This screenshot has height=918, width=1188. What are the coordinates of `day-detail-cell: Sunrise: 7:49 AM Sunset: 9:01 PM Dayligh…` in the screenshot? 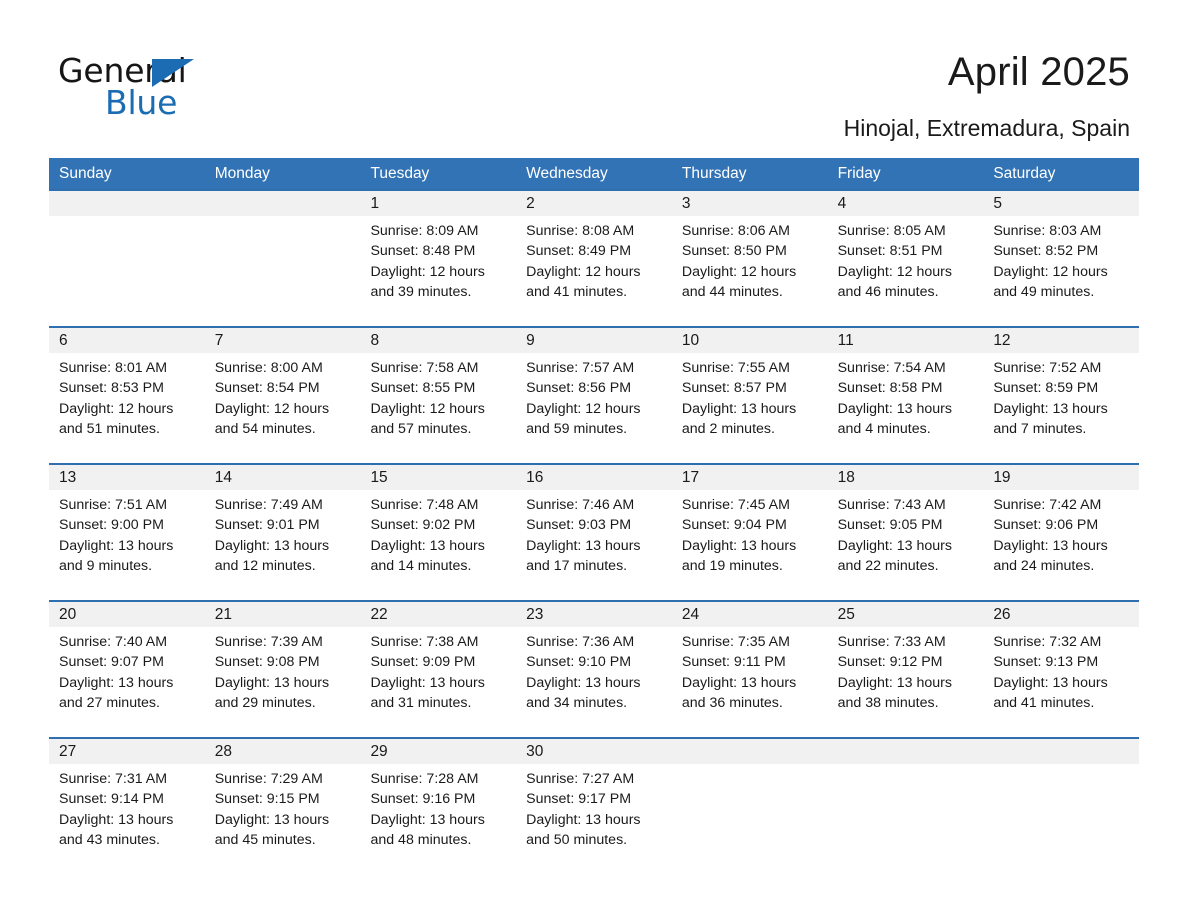 It's located at (283, 545).